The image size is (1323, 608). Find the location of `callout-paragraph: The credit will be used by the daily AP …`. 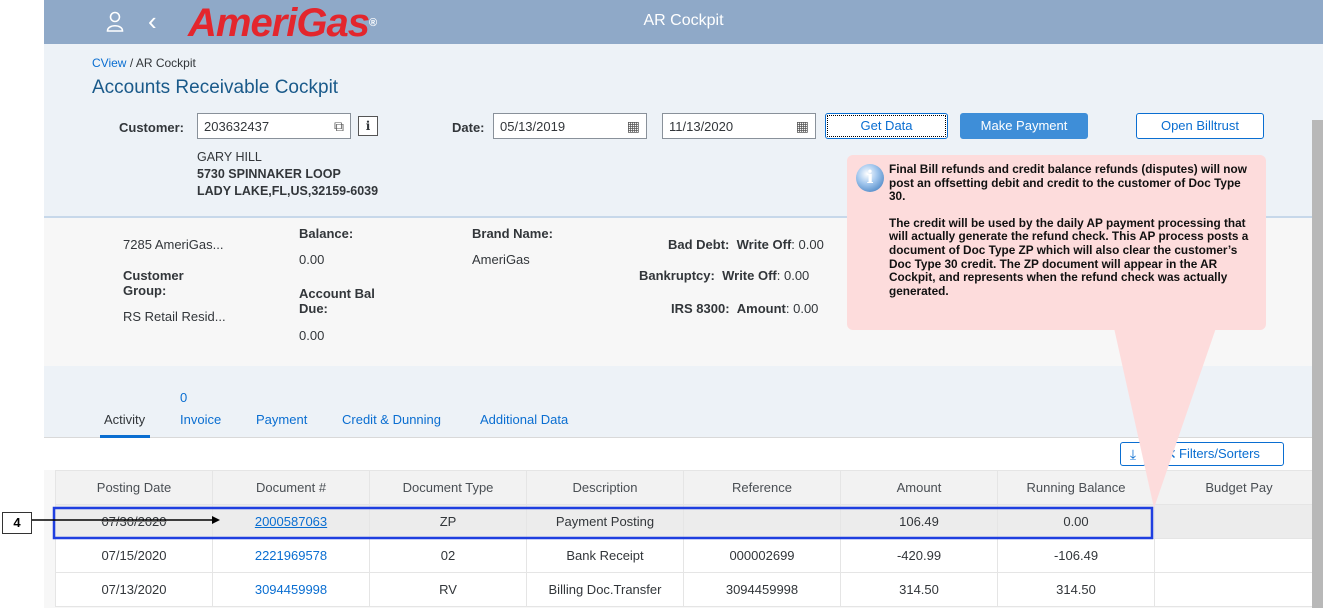

callout-paragraph: The credit will be used by the daily AP … is located at coordinates (1069, 256).